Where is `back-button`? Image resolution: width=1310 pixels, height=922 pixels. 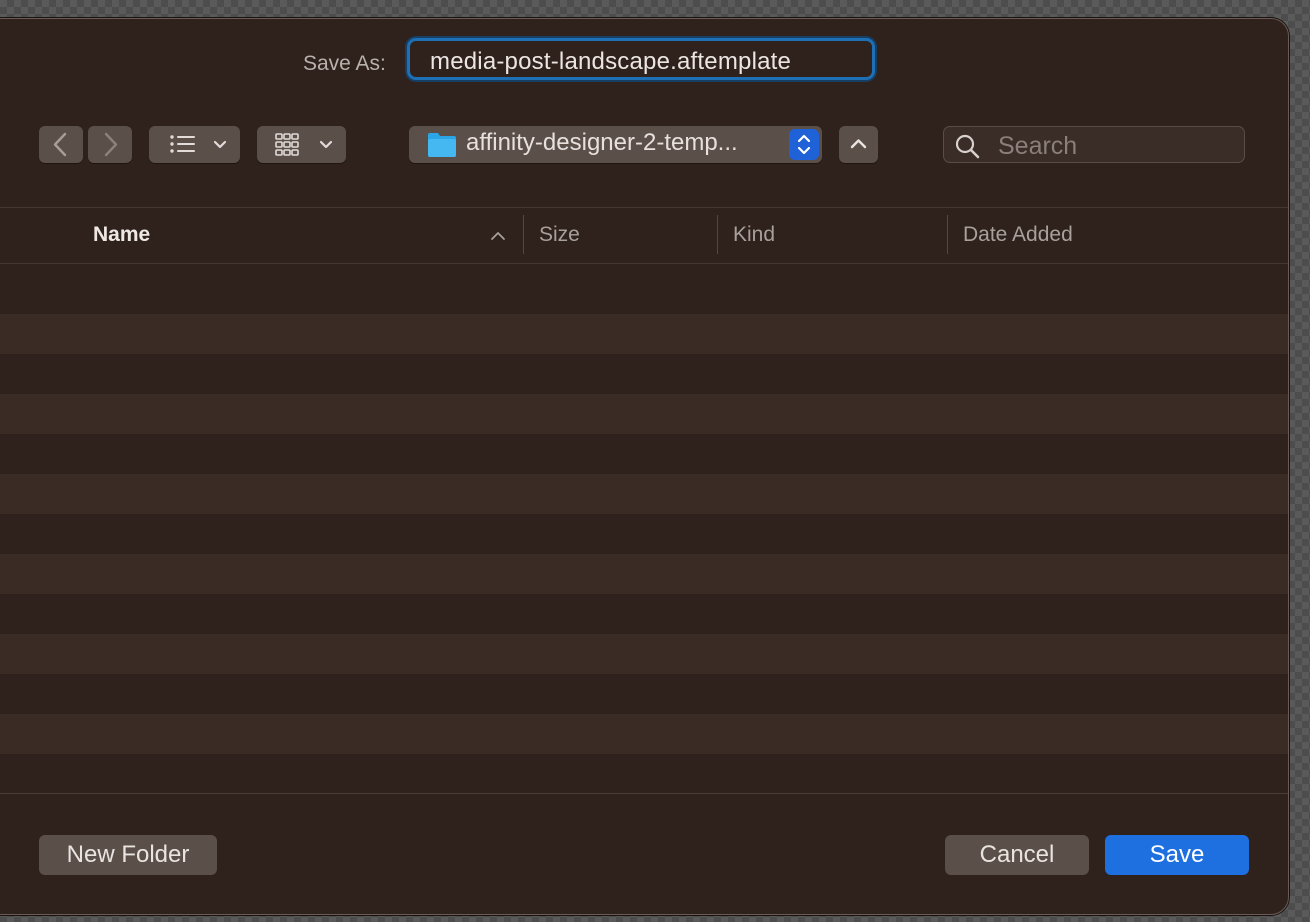
back-button is located at coordinates (61, 144).